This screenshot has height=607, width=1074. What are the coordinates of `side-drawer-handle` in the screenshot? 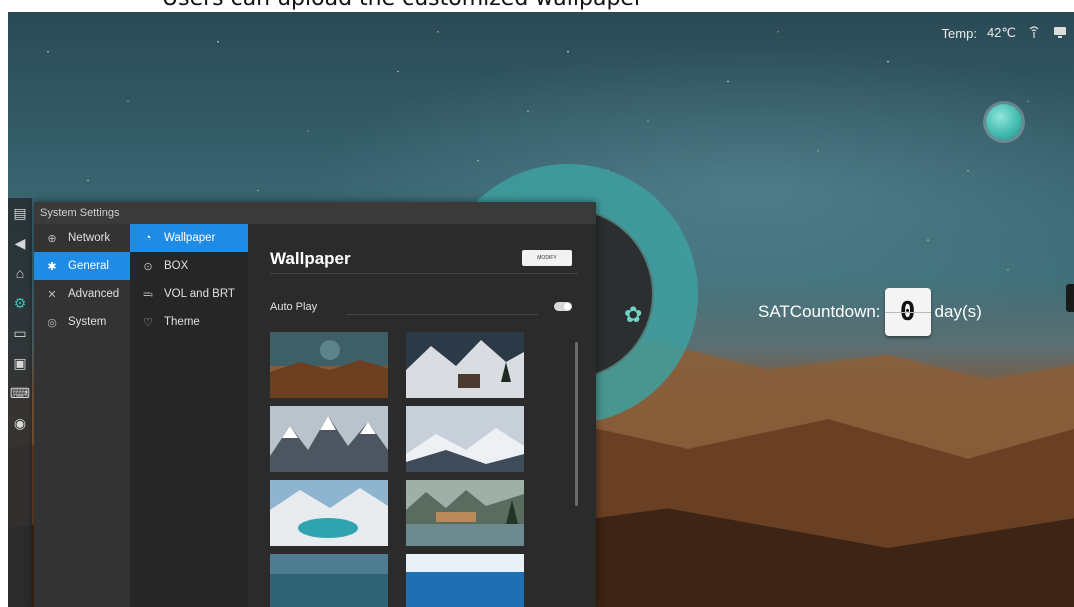 It's located at (1070, 298).